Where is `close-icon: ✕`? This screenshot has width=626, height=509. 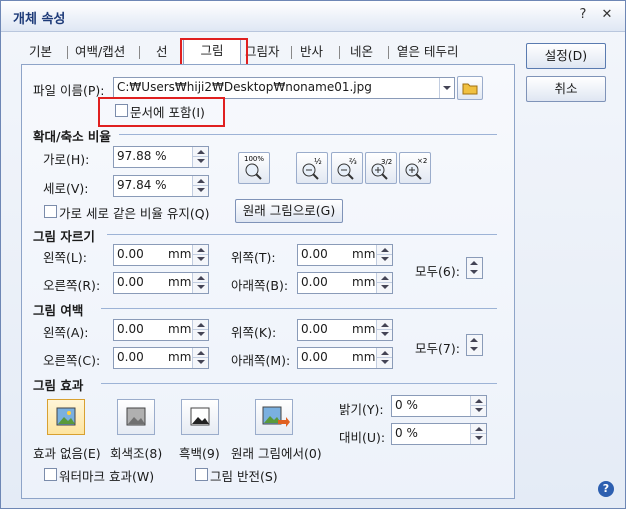
close-icon: ✕ is located at coordinates (607, 15).